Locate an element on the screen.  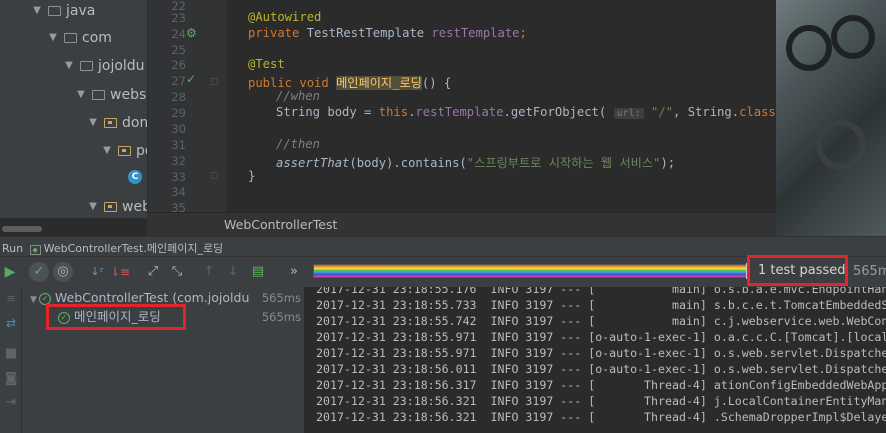
tree-item-domain: ▼ dom is located at coordinates (116, 123).